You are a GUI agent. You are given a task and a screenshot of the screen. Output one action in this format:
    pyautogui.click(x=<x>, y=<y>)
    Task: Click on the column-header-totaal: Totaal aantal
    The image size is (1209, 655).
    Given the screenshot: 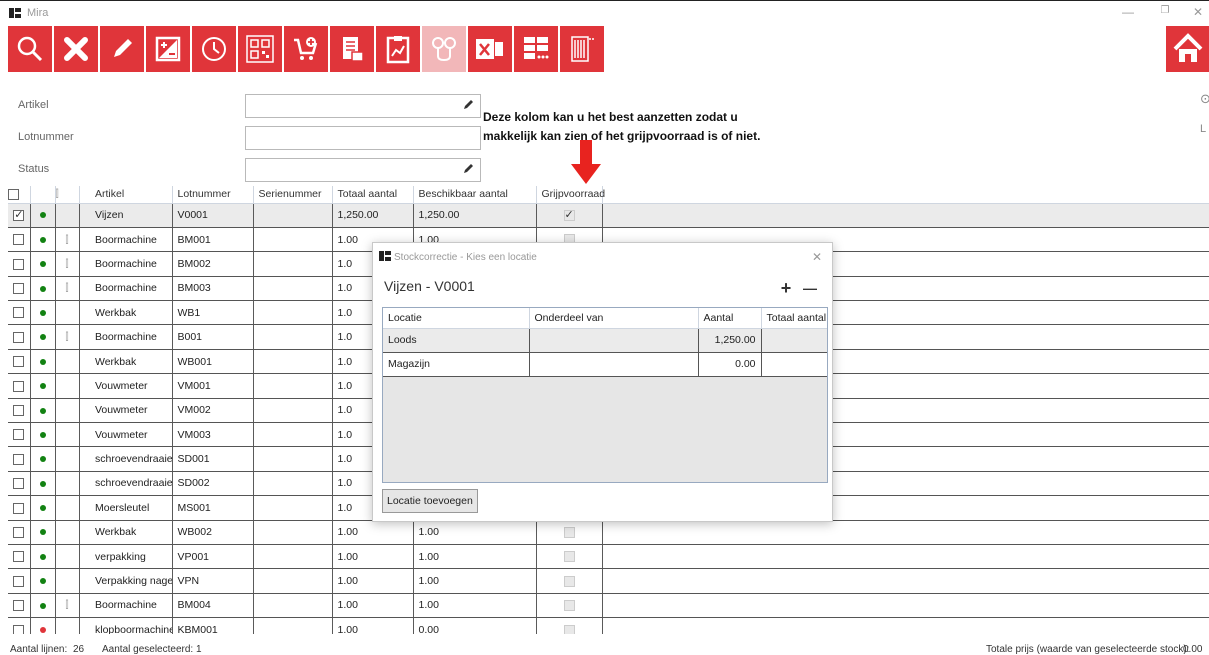 What is the action you would take?
    pyautogui.click(x=373, y=195)
    